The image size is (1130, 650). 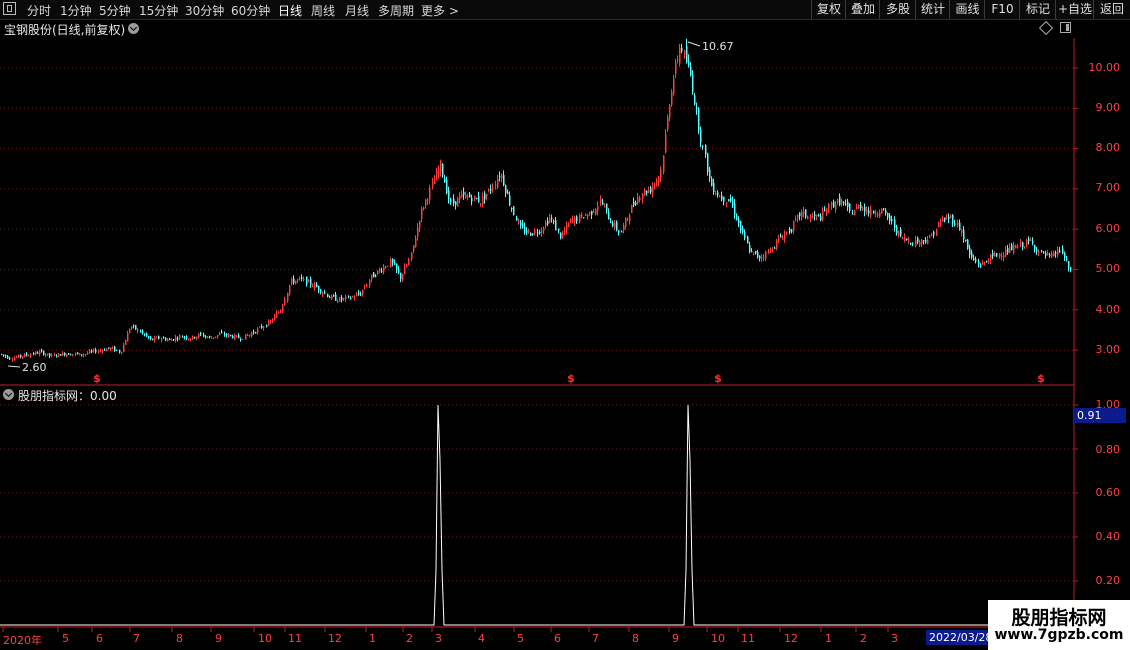 What do you see at coordinates (1108, 107) in the screenshot?
I see `price-tick-label: 9.00` at bounding box center [1108, 107].